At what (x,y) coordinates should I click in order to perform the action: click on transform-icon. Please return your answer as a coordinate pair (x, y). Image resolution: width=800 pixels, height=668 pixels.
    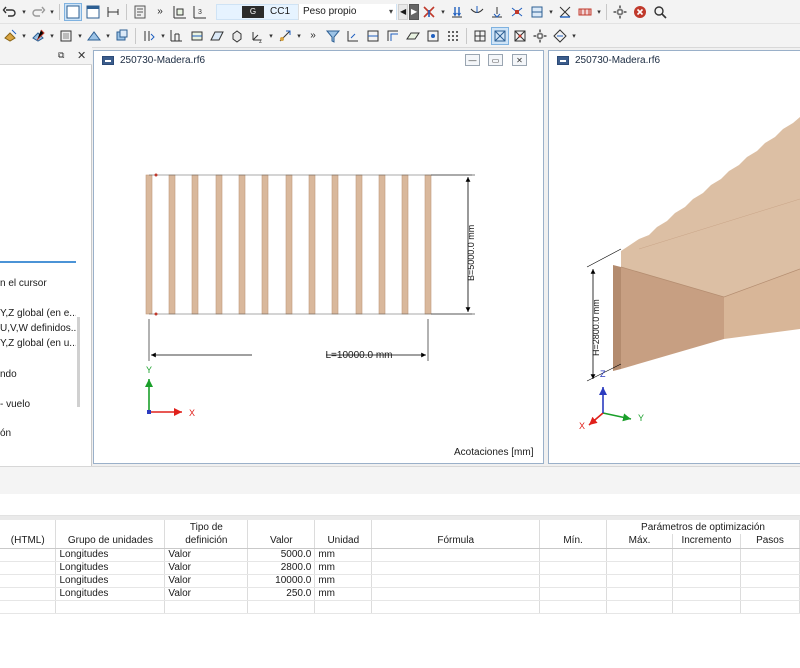
    Looking at the image, I should click on (285, 36).